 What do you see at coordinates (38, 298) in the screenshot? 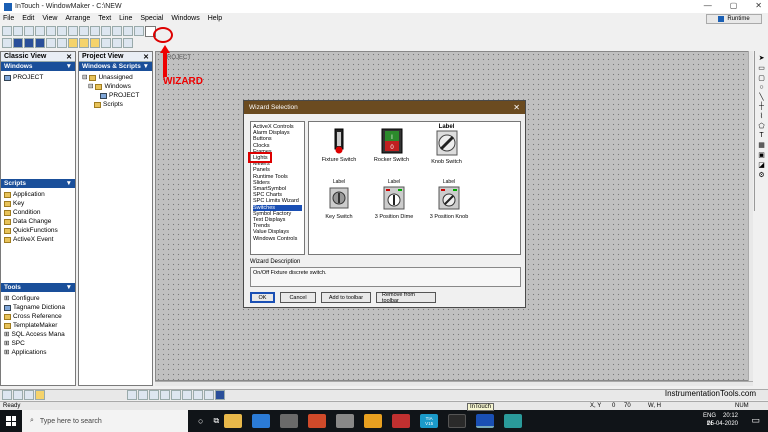
I see `tool-item-configure: ⊞ Configure` at bounding box center [38, 298].